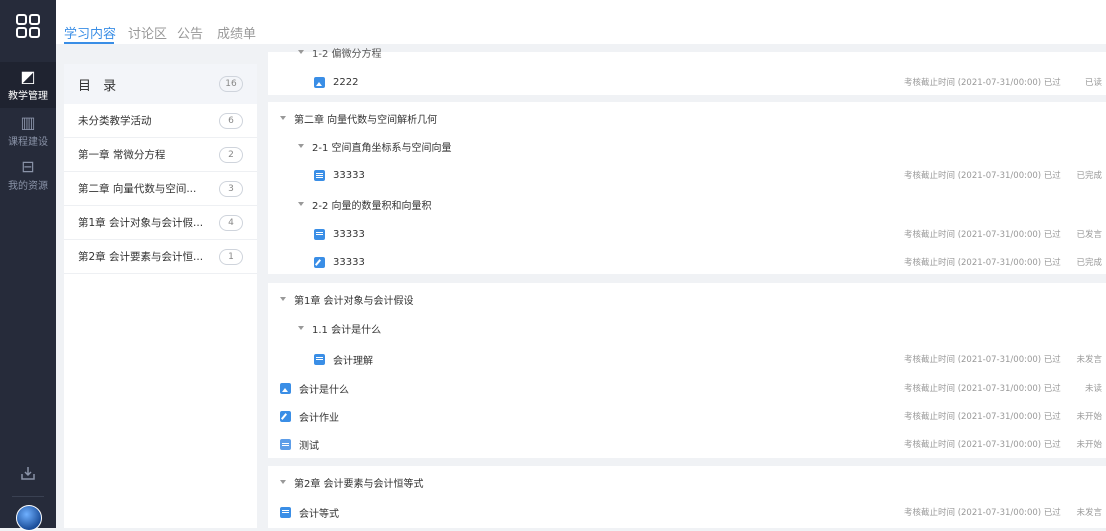  Describe the element at coordinates (1089, 445) in the screenshot. I see `status-text: 未开始` at that location.